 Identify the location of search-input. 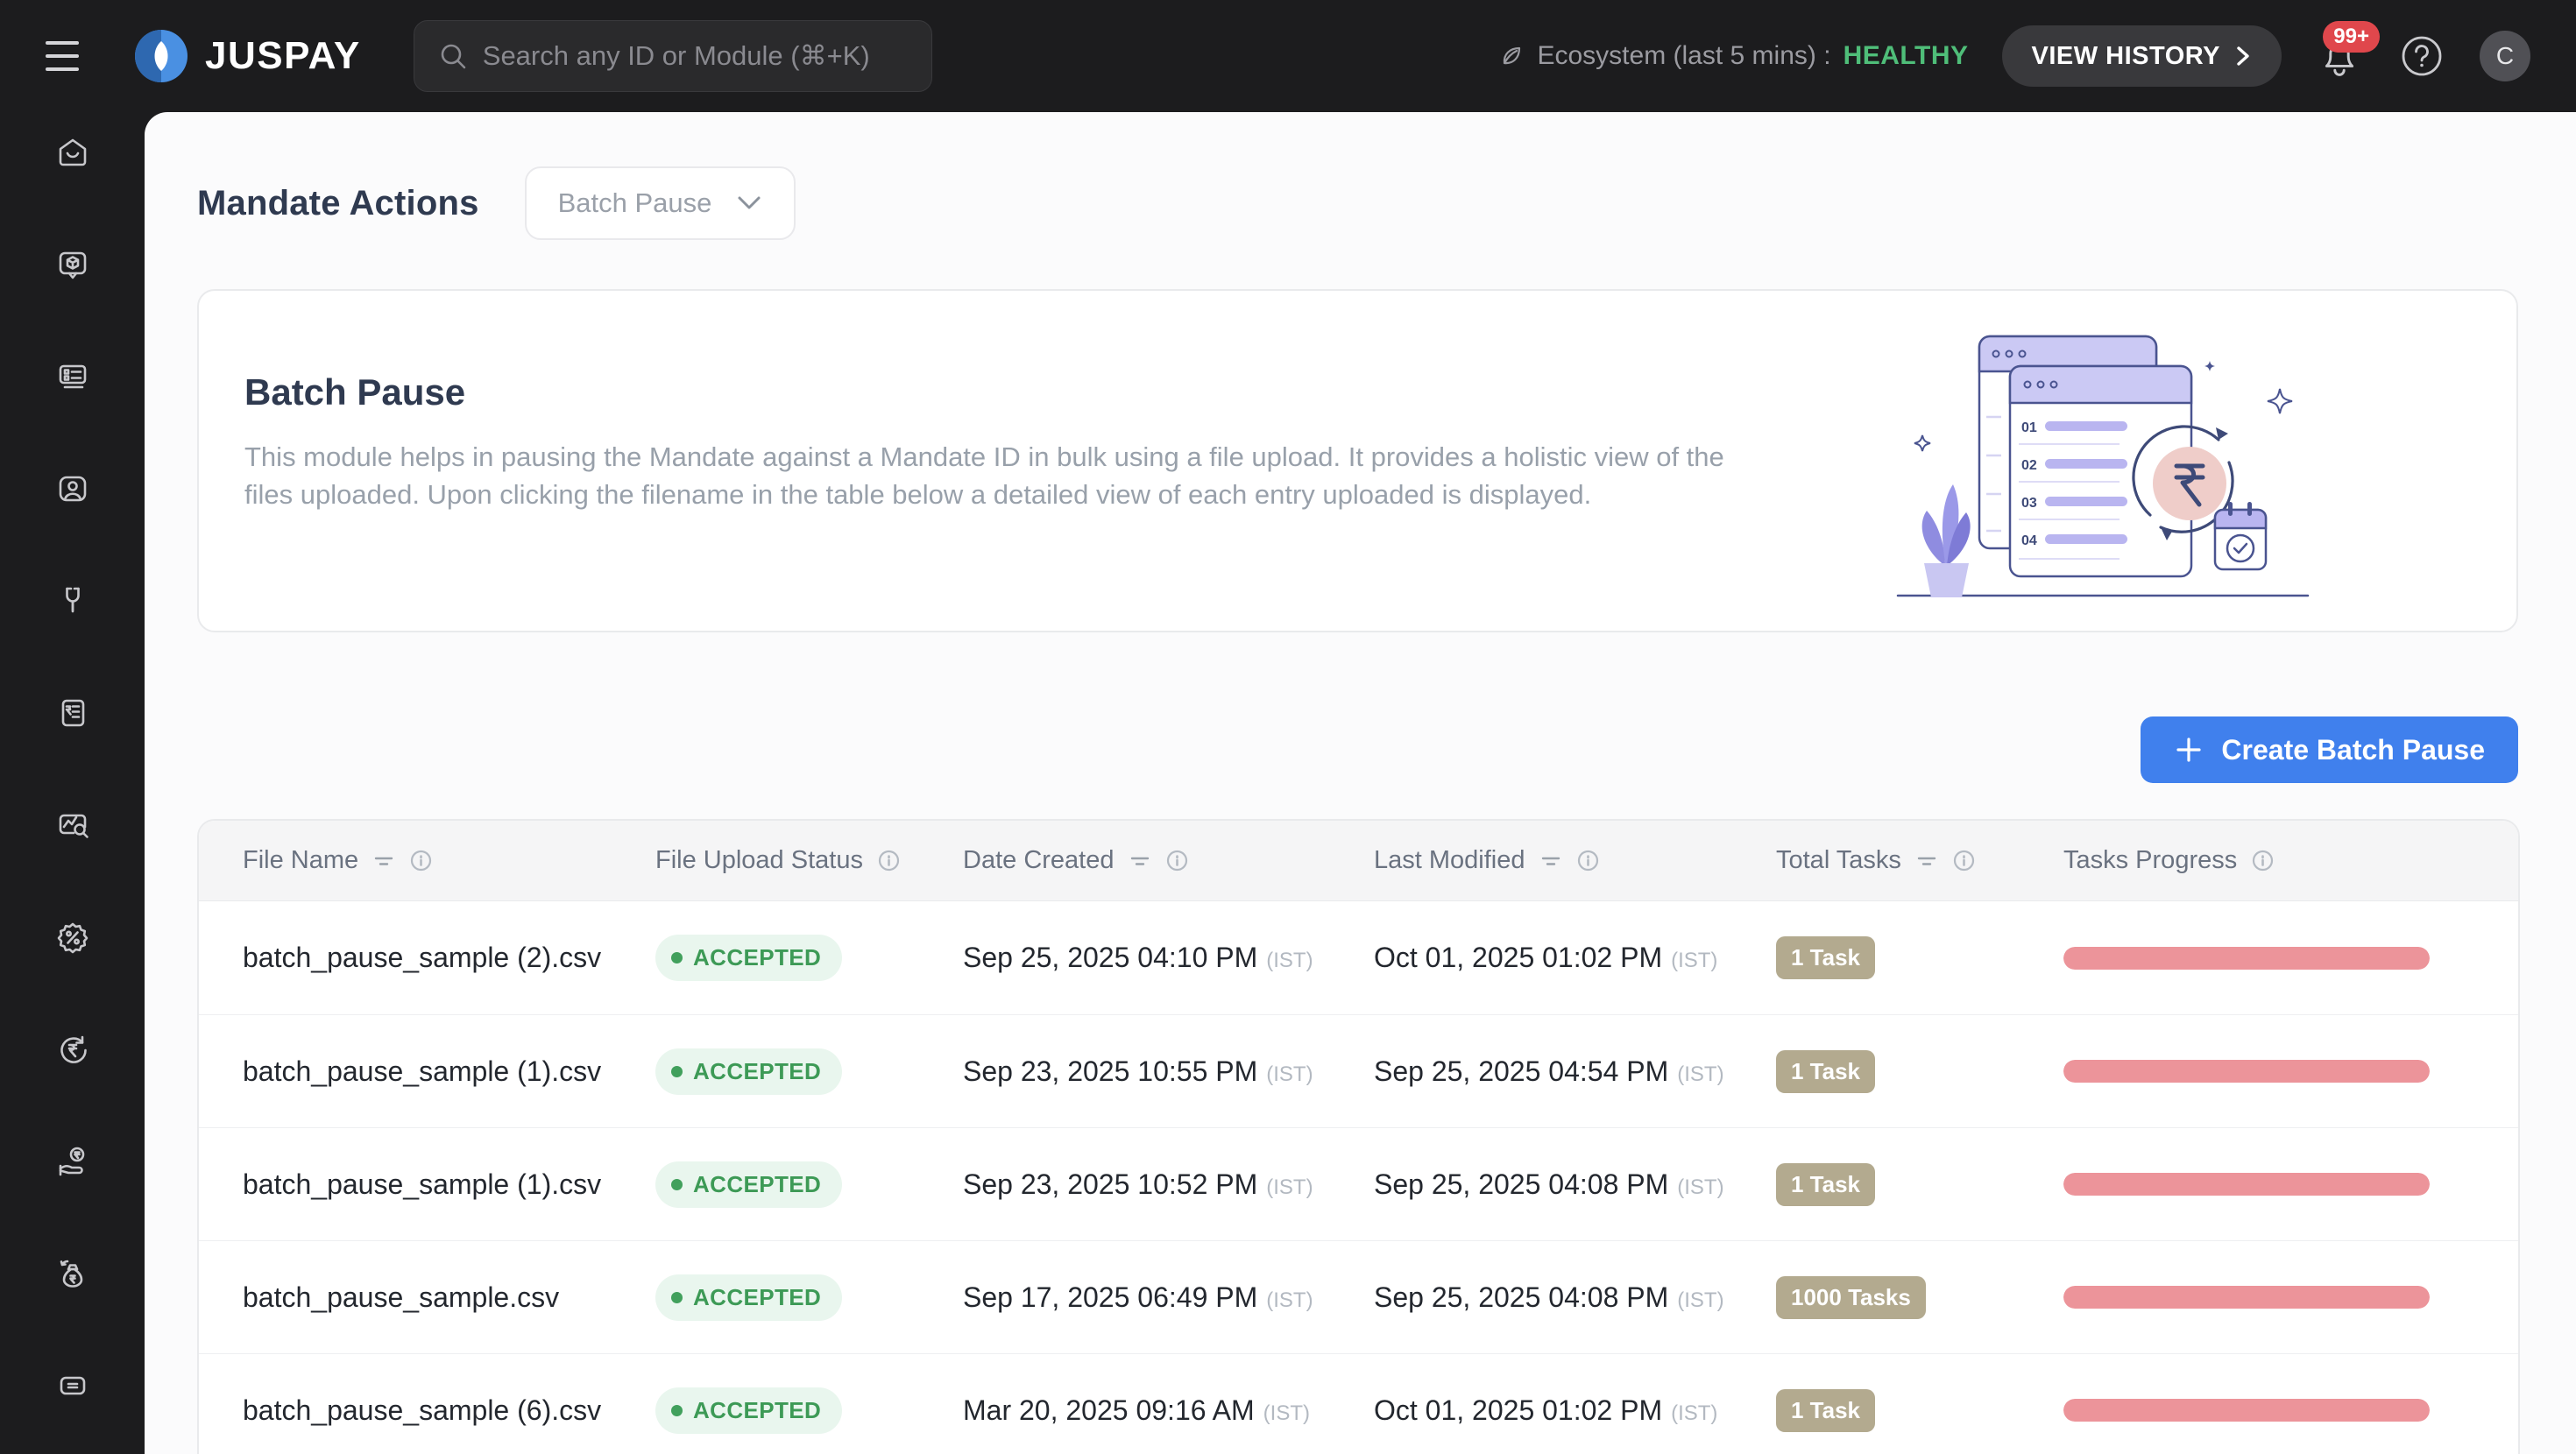
(695, 56).